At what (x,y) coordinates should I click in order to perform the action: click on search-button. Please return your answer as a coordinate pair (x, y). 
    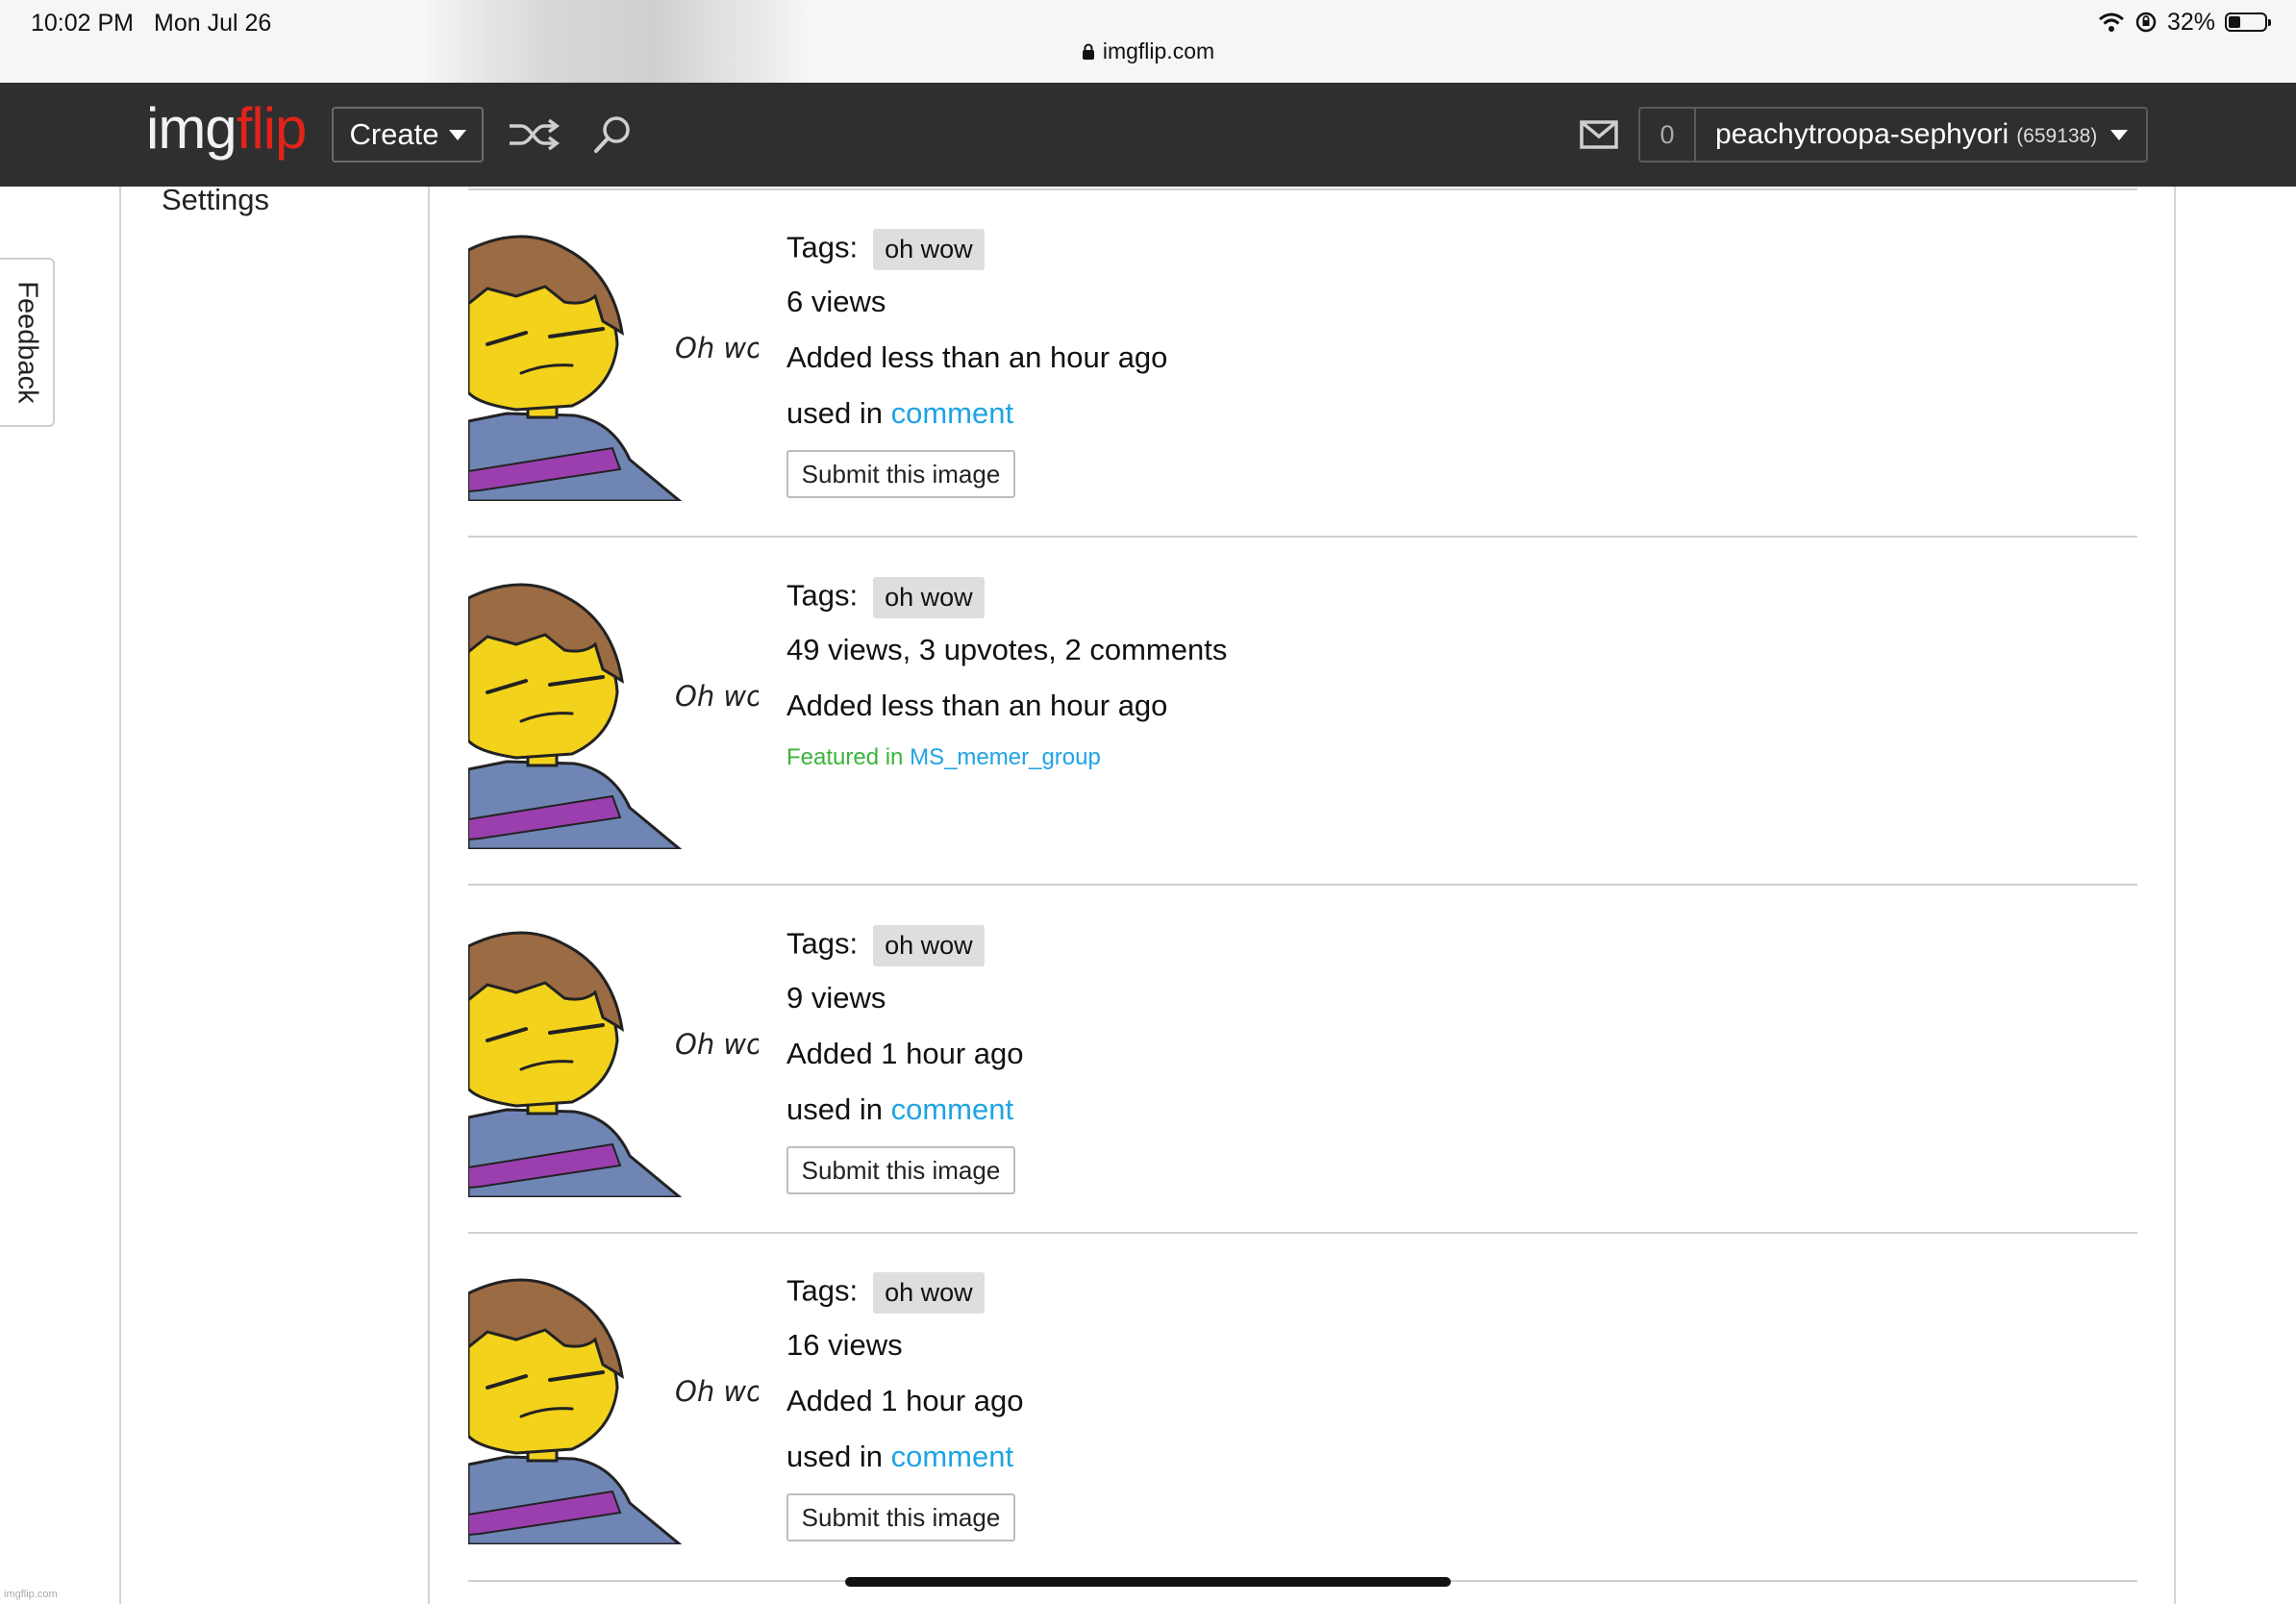
    Looking at the image, I should click on (612, 135).